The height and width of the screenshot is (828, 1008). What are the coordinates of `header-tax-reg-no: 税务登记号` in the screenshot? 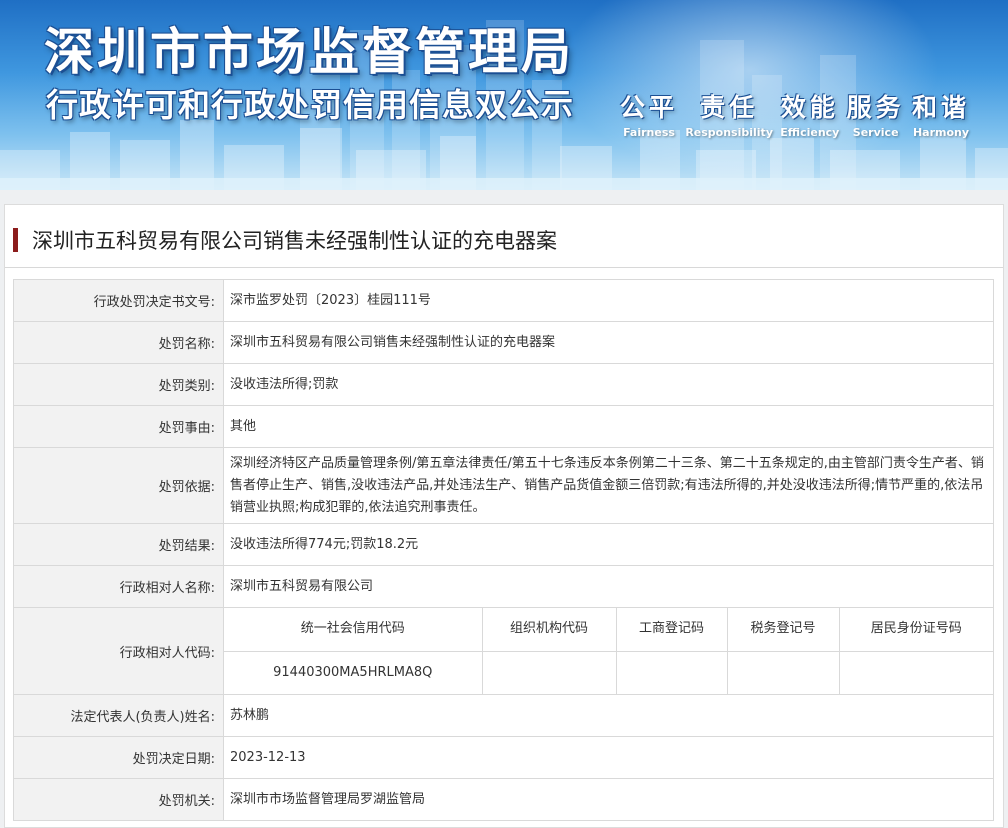 It's located at (783, 630).